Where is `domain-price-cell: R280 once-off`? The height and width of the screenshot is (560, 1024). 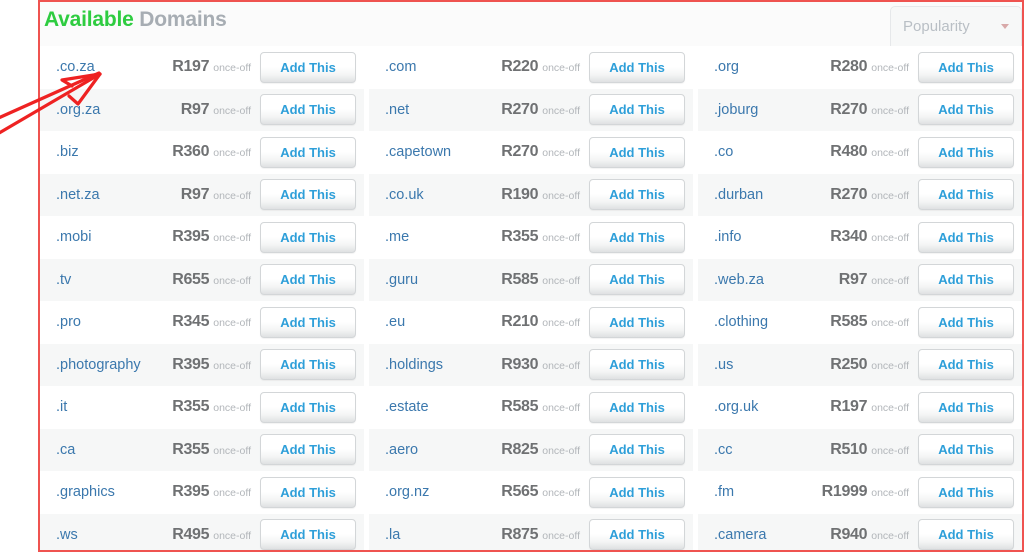
domain-price-cell: R280 once-off is located at coordinates (868, 67).